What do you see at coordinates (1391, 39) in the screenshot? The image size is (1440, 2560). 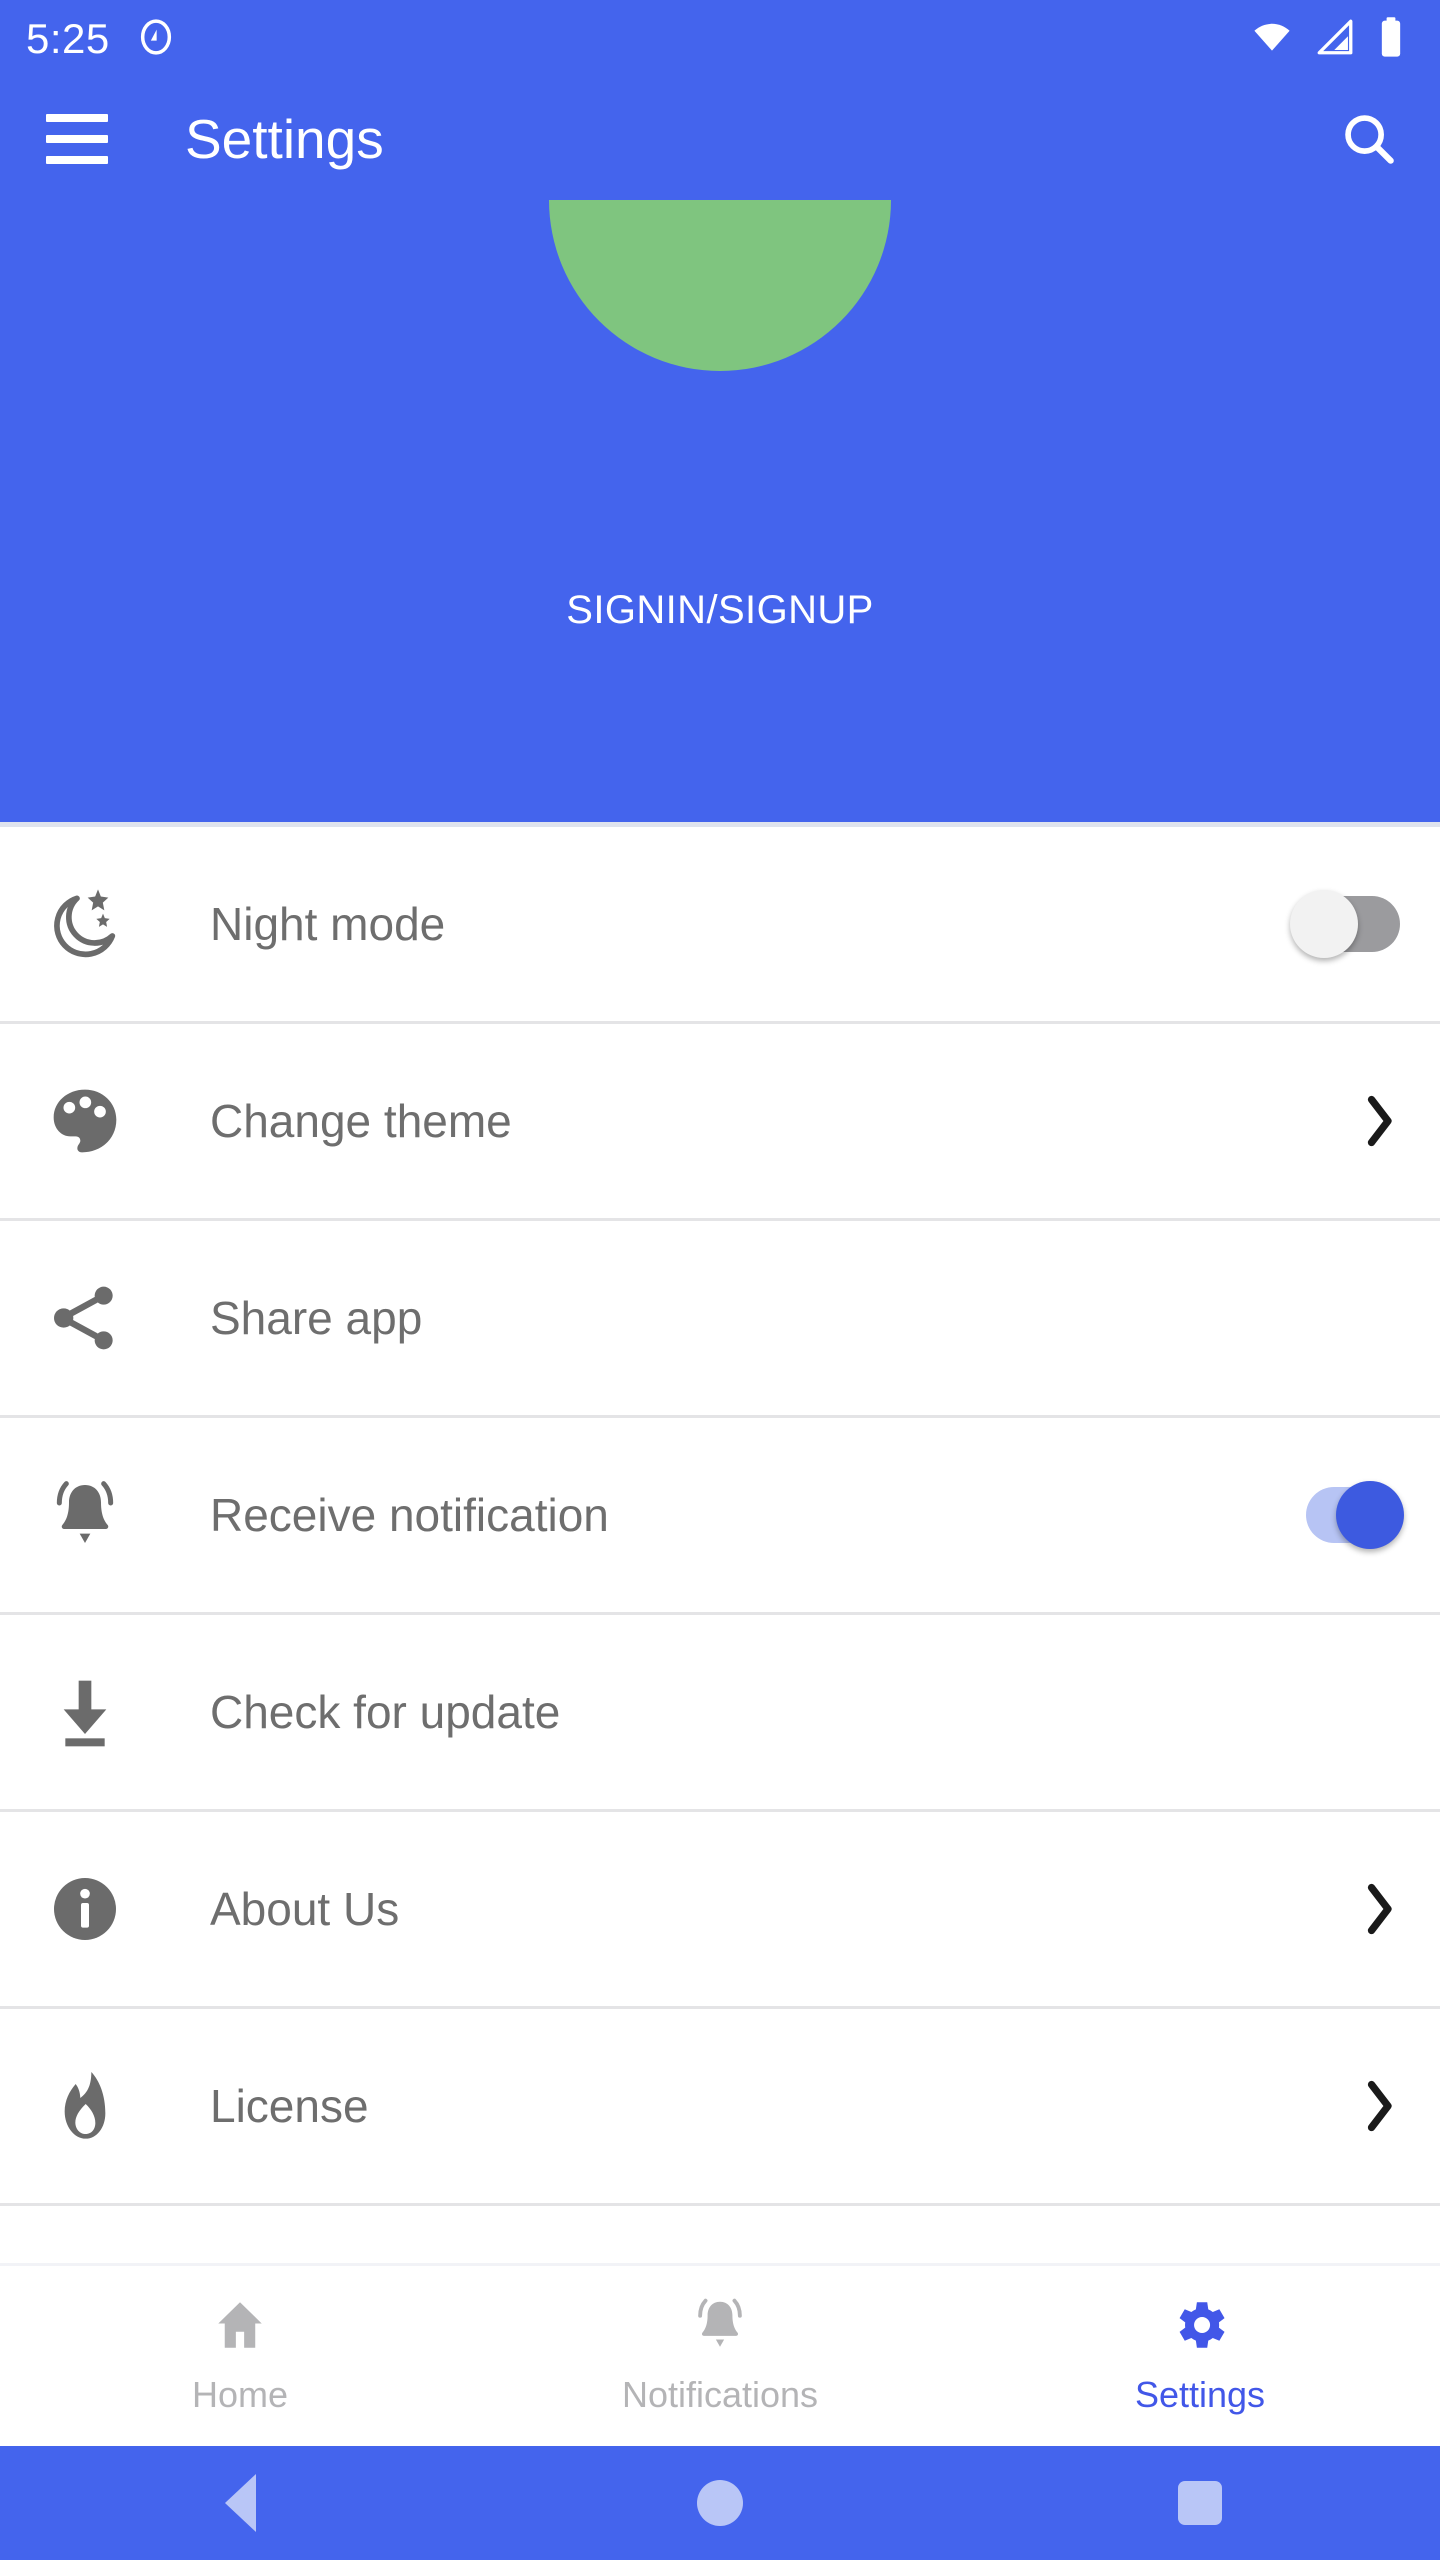 I see `battery-icon` at bounding box center [1391, 39].